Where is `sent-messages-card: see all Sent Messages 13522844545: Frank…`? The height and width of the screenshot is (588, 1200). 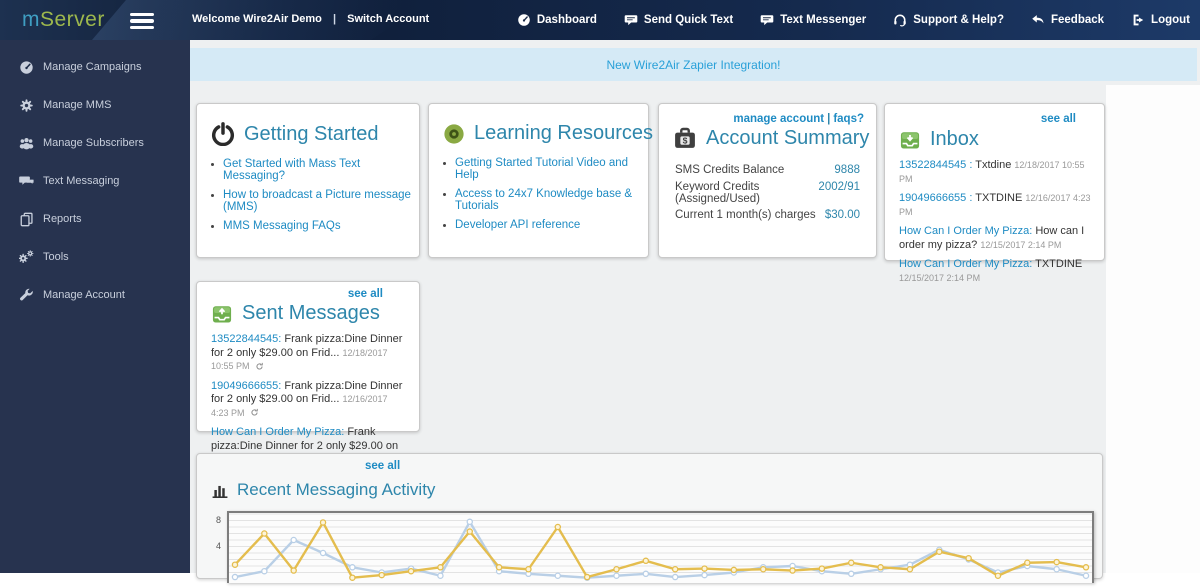
sent-messages-card: see all Sent Messages 13522844545: Frank… is located at coordinates (308, 373).